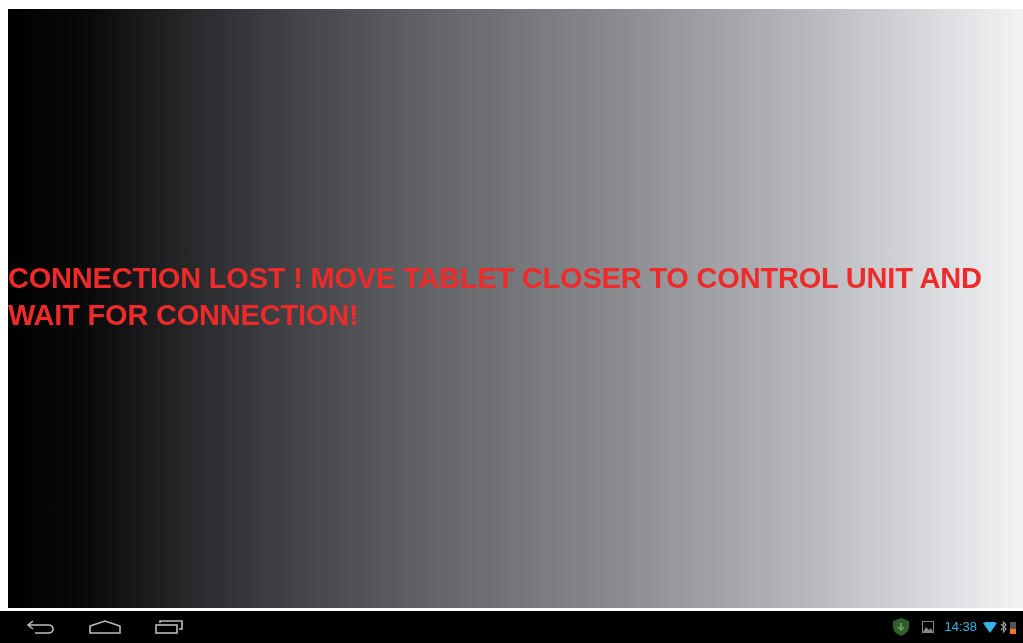 This screenshot has width=1023, height=643. I want to click on back-icon, so click(41, 627).